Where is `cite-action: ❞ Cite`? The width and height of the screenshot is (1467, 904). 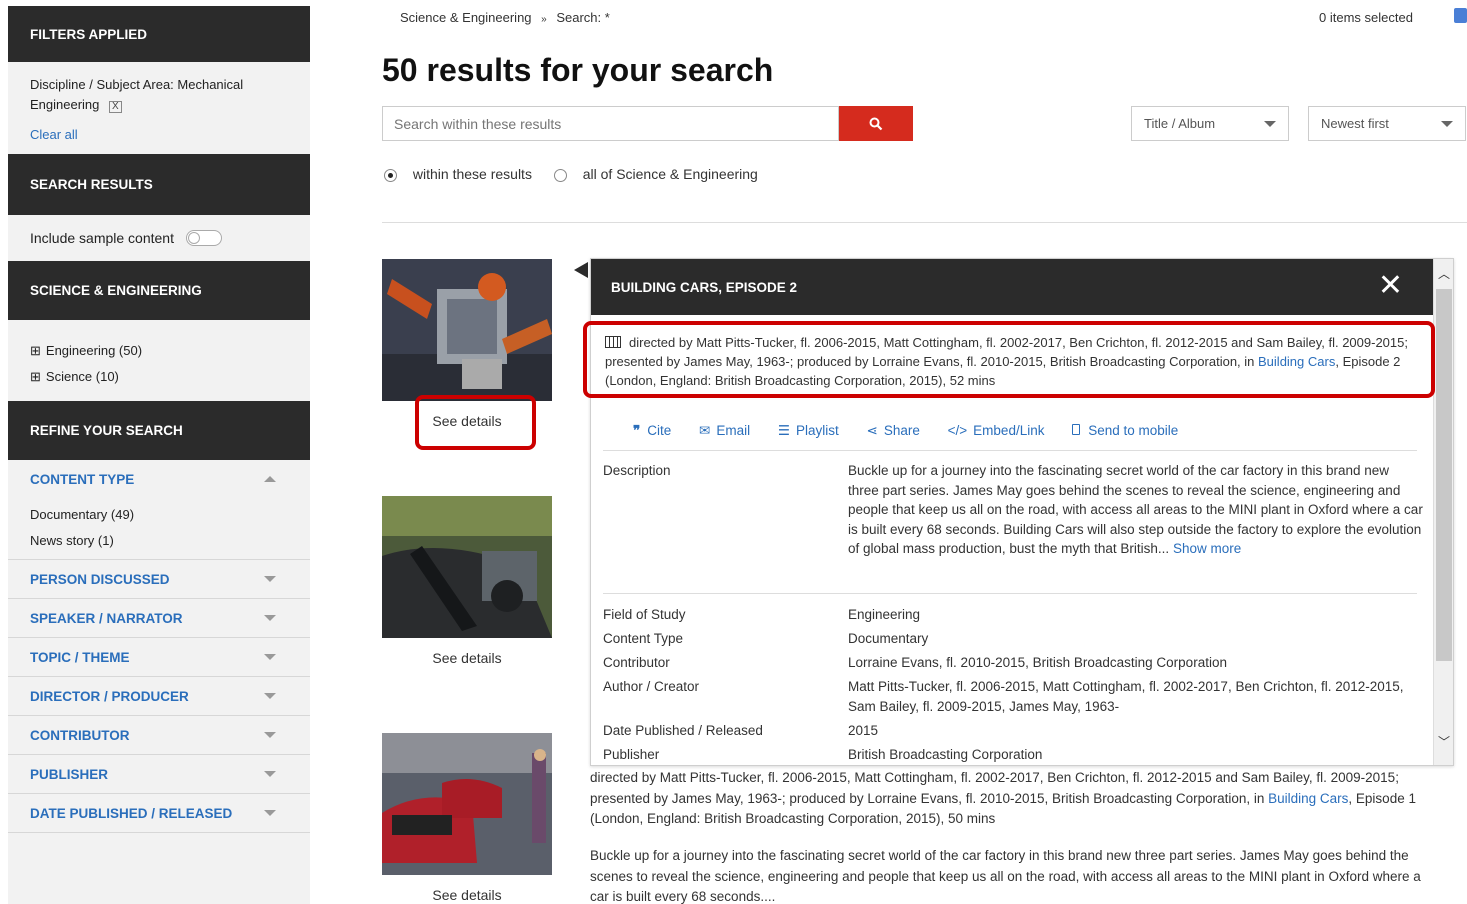
cite-action: ❞ Cite is located at coordinates (658, 430).